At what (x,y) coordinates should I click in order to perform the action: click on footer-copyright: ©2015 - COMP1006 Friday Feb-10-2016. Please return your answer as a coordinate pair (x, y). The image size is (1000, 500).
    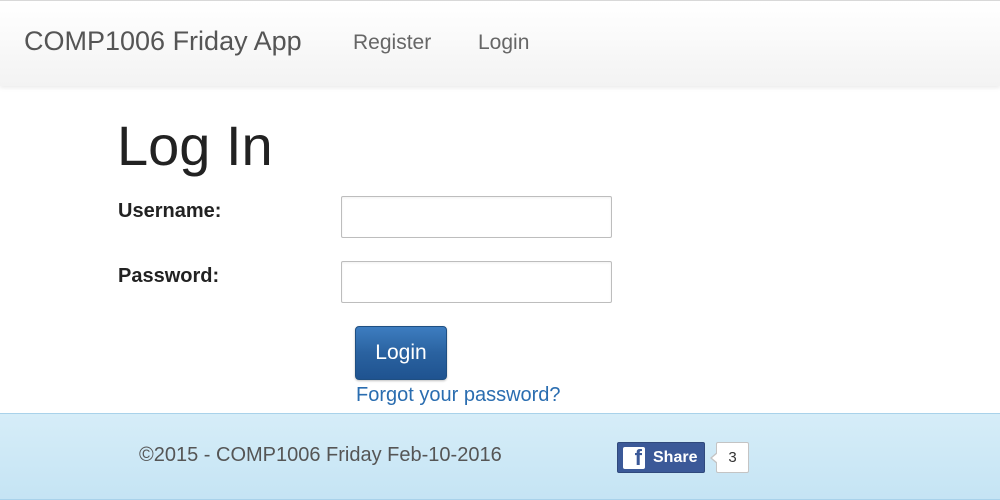
    Looking at the image, I should click on (320, 455).